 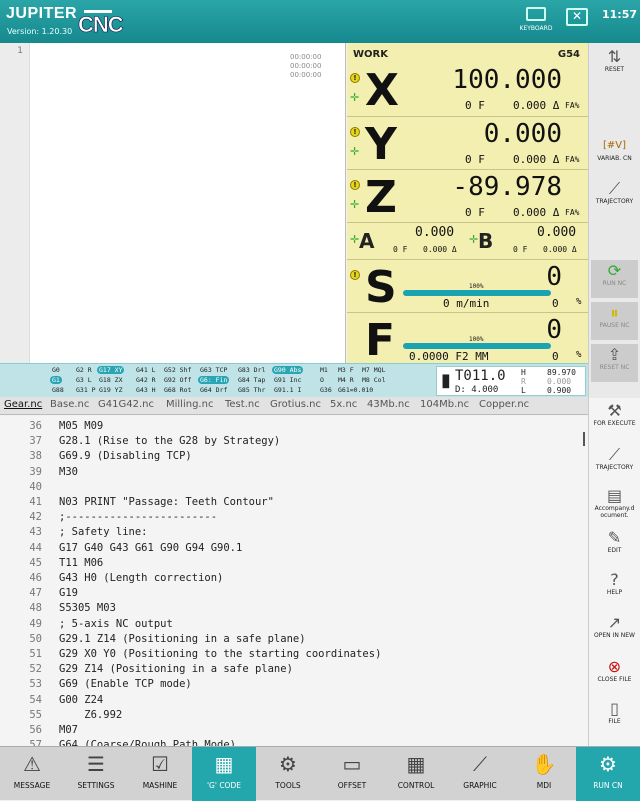 What do you see at coordinates (440, 249) in the screenshot?
I see `axis-a-delta: 0.000 Δ` at bounding box center [440, 249].